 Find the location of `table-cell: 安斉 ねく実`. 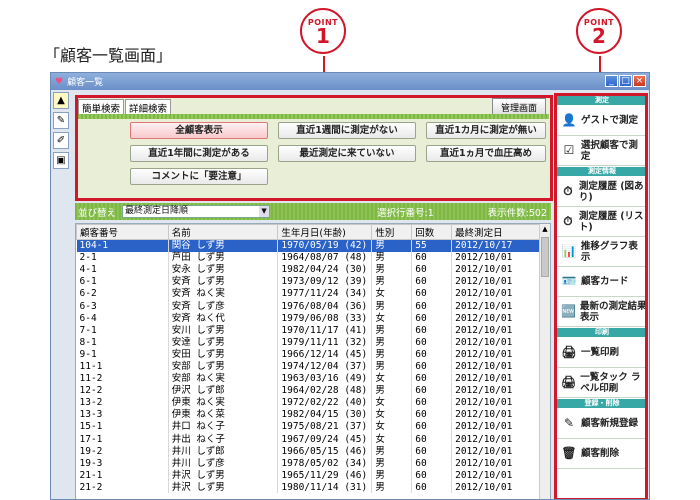

table-cell: 安斉 ねく実 is located at coordinates (223, 293).